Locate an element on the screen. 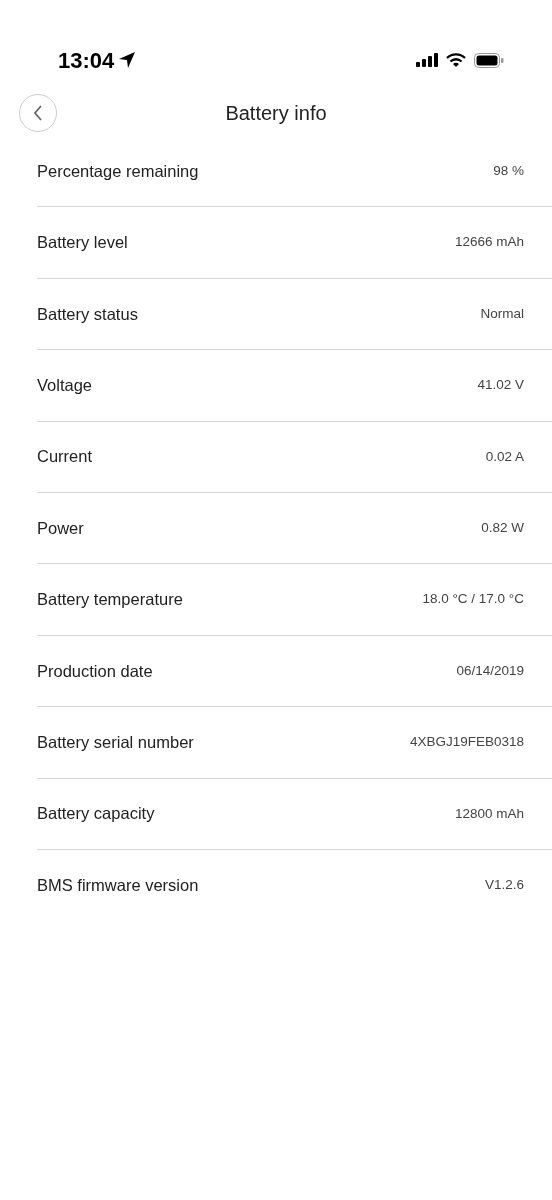 This screenshot has width=552, height=1200. row-value: 98 % is located at coordinates (508, 171).